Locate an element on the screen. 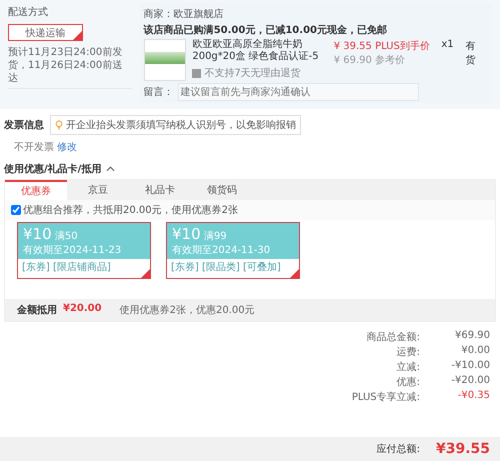 The height and width of the screenshot is (461, 500). coupon-tags: [东券] [限品类] [可叠加] is located at coordinates (226, 267).